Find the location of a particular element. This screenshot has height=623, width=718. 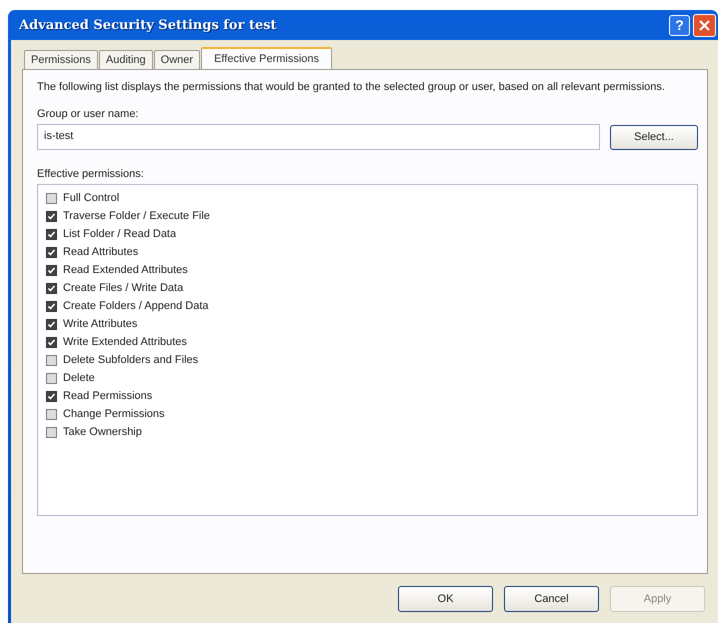

permission-label: Traverse Folder / Execute File is located at coordinates (136, 216).